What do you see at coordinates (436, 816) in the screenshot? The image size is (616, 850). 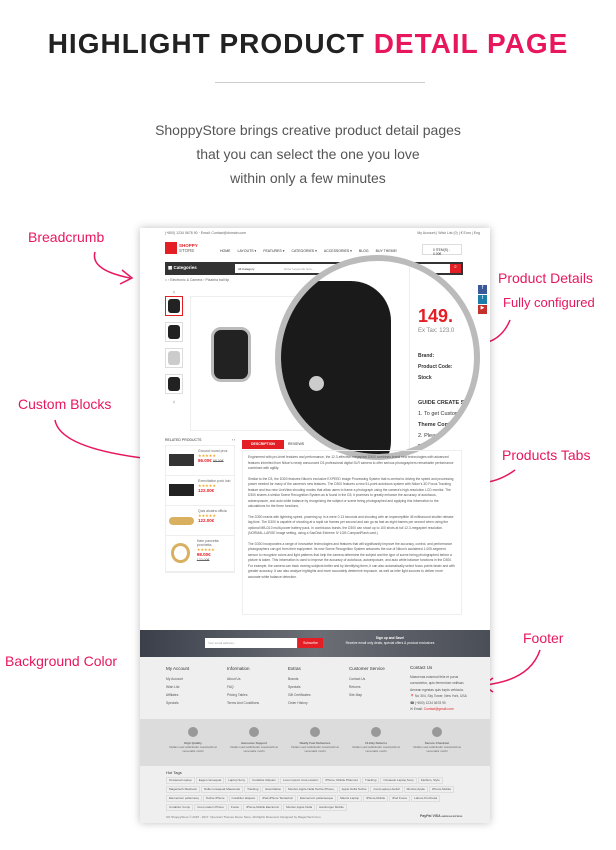 I see `visa-icon: VISA` at bounding box center [436, 816].